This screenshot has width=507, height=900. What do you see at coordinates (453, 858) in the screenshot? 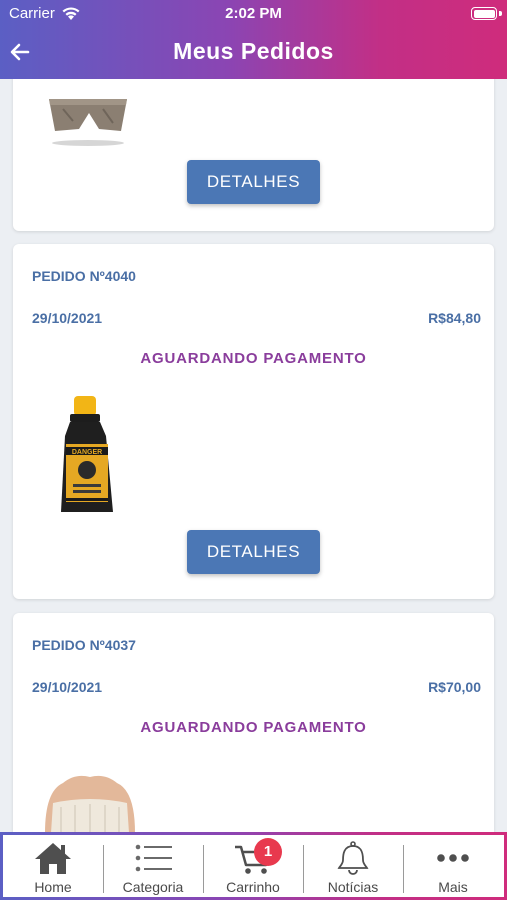
I see `more-icon` at bounding box center [453, 858].